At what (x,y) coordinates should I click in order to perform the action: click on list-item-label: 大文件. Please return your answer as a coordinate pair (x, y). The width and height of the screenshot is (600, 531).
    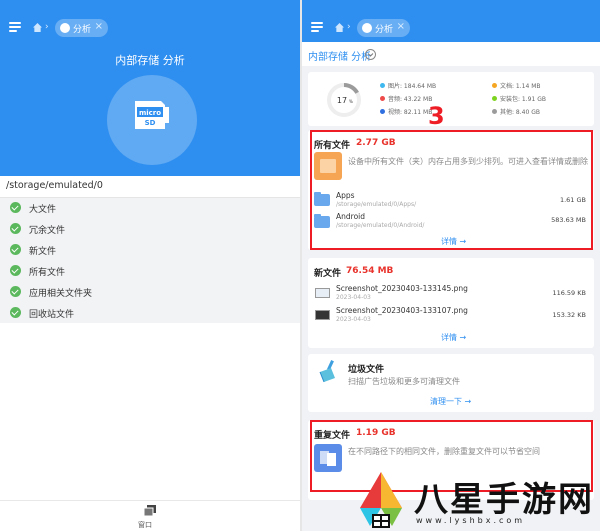
    Looking at the image, I should click on (43, 210).